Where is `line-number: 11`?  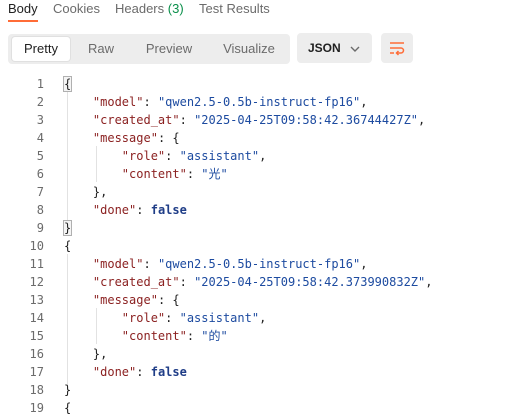
line-number: 11 is located at coordinates (36, 264).